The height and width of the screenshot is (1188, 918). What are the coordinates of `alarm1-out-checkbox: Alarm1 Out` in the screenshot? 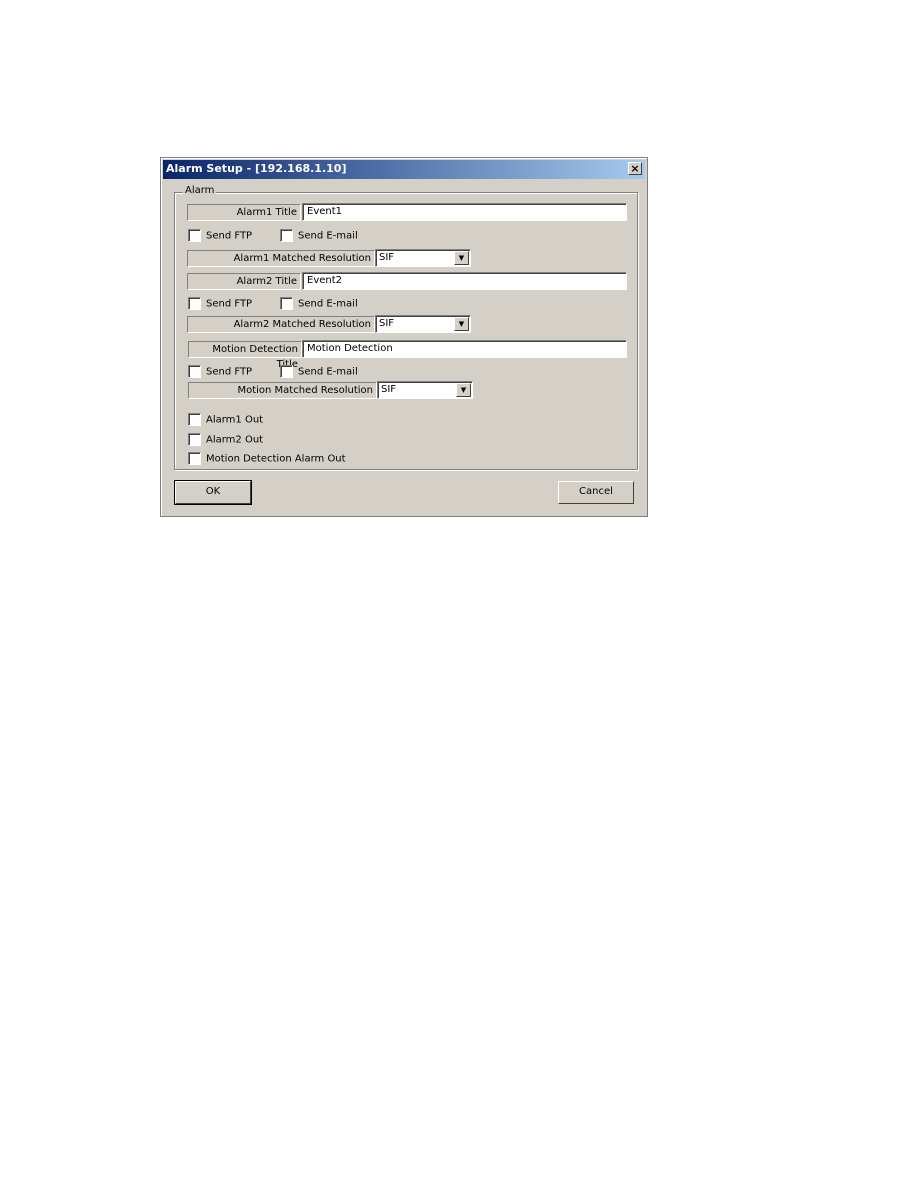 It's located at (225, 420).